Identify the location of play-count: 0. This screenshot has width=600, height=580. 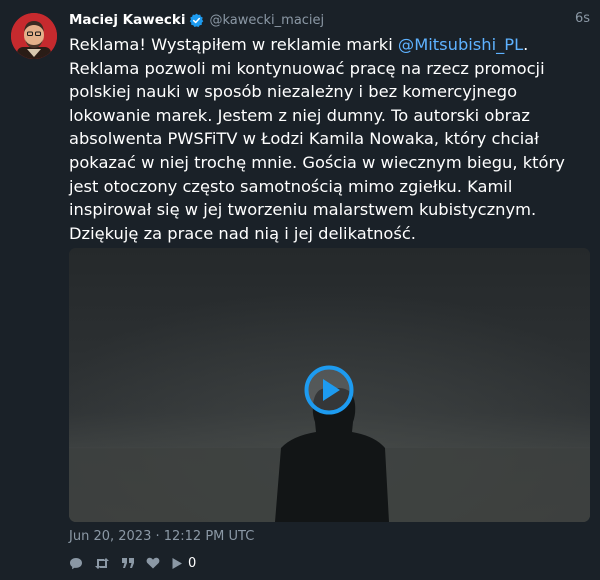
(192, 563).